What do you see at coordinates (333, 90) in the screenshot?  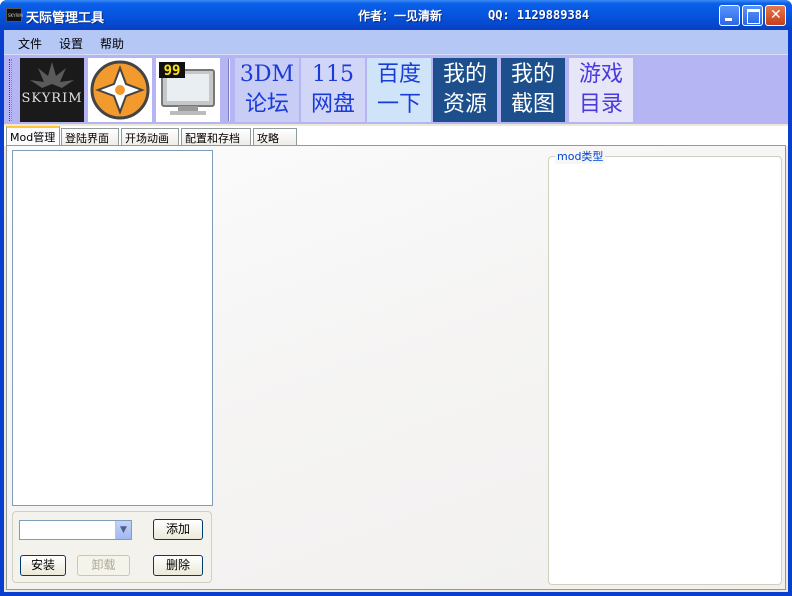 I see `link-115-netdisk: 115 网盘` at bounding box center [333, 90].